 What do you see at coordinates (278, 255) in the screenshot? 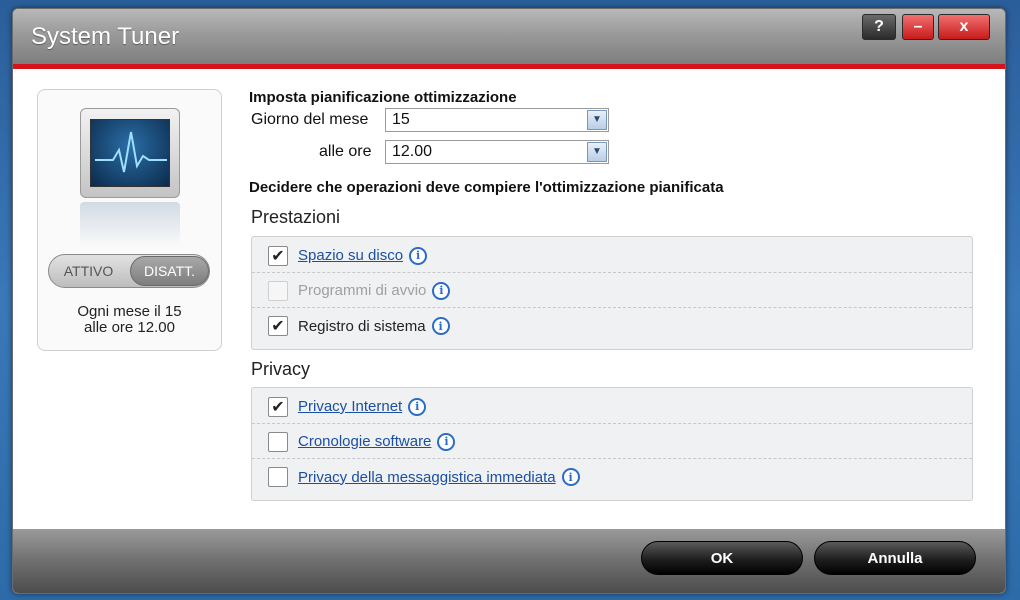
I see `checkbox-spazio-su-disco: ✔` at bounding box center [278, 255].